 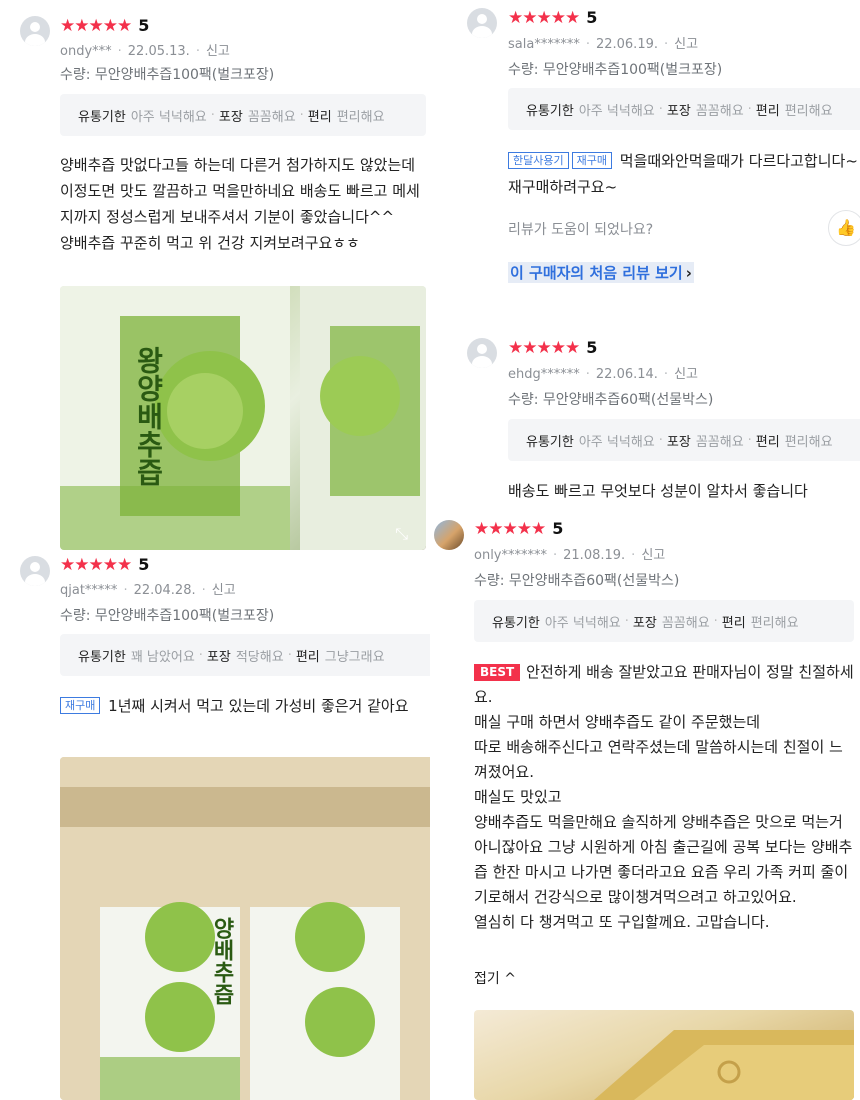 What do you see at coordinates (401, 534) in the screenshot?
I see `expand-icon: ⤡` at bounding box center [401, 534].